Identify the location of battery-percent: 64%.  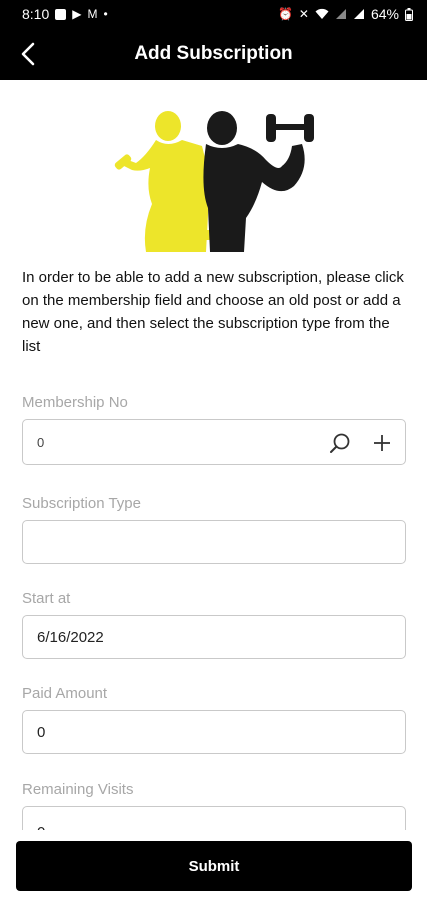
(384, 14).